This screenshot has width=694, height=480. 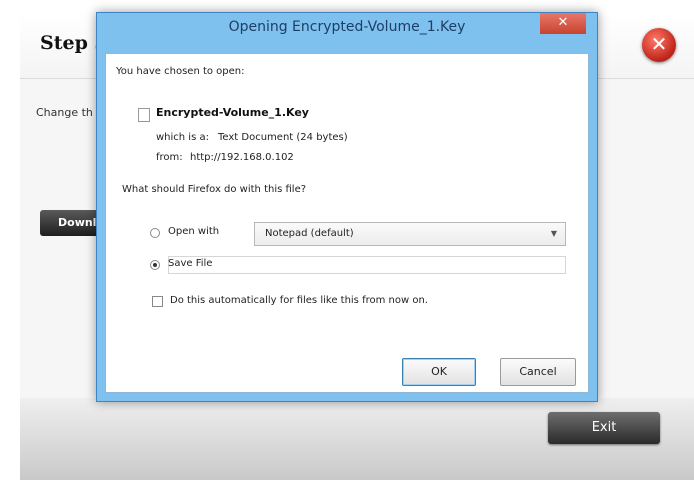 I want to click on from-prefix: from:, so click(x=169, y=157).